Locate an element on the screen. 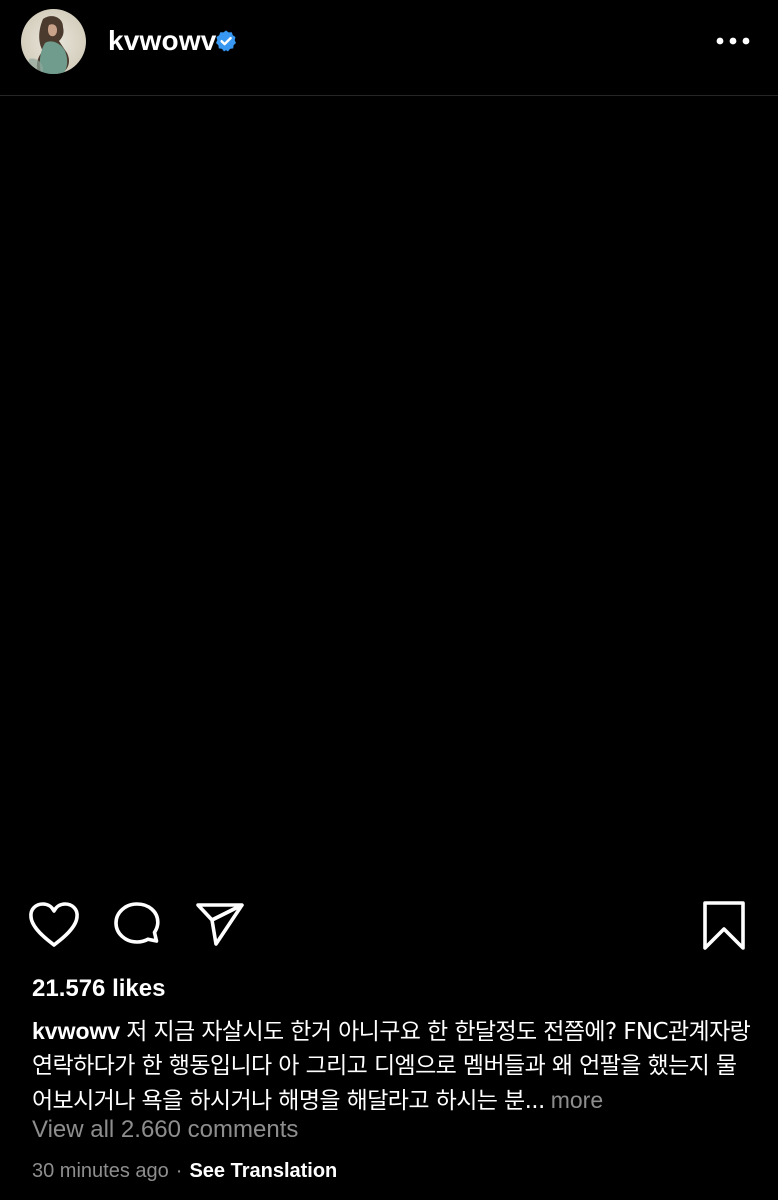  post-meta: 30 minutes ago · See Translation is located at coordinates (184, 1171).